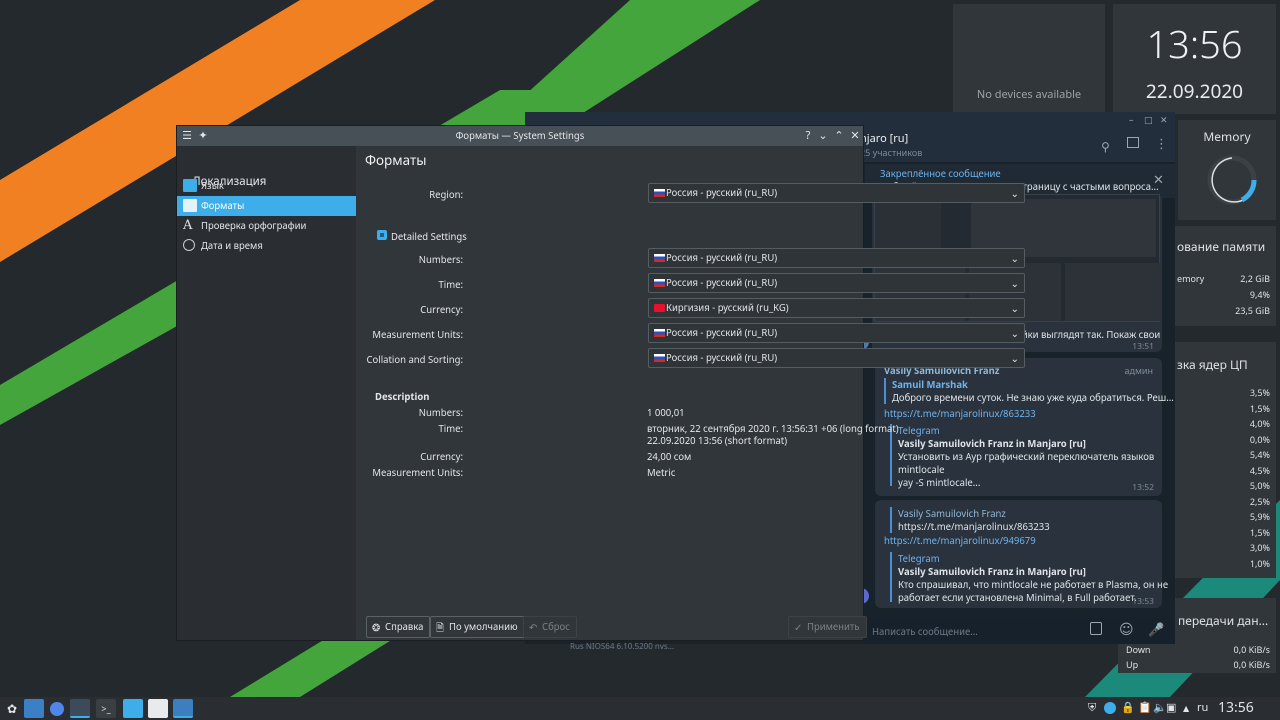  I want to click on maximize-icon: □, so click(1148, 119).